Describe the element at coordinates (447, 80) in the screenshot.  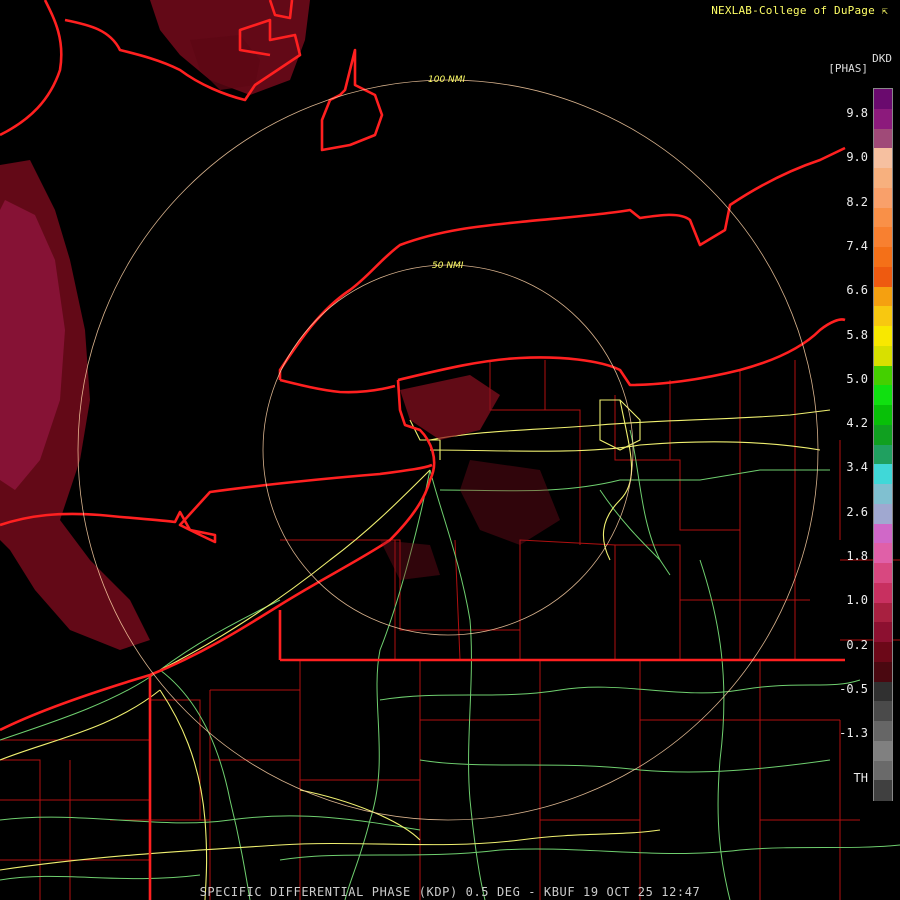
I see `ring-label-100: 100 NMI` at that location.